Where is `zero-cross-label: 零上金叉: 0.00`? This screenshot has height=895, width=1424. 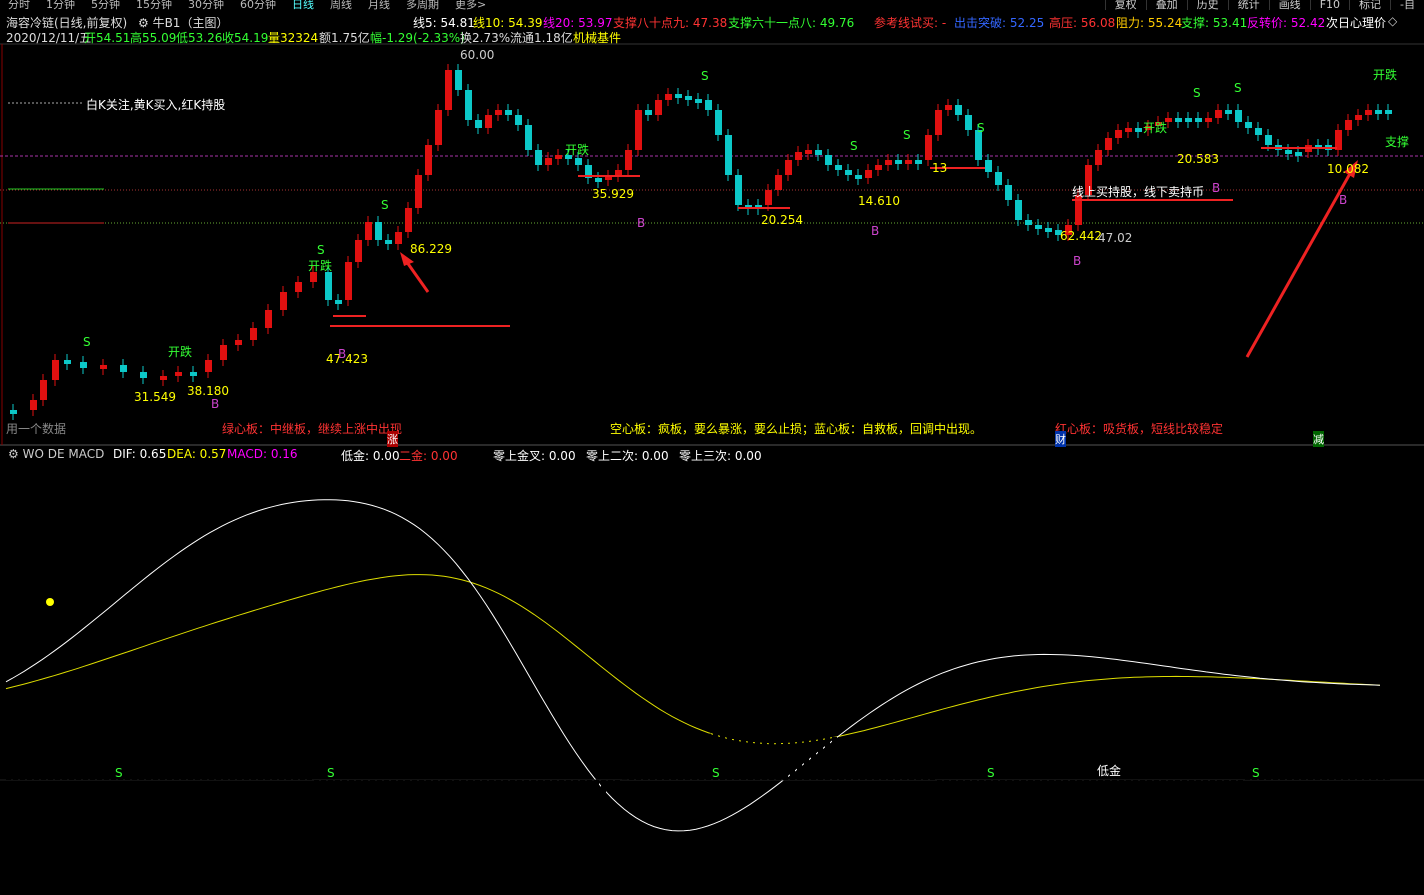 zero-cross-label: 零上金叉: 0.00 is located at coordinates (534, 456).